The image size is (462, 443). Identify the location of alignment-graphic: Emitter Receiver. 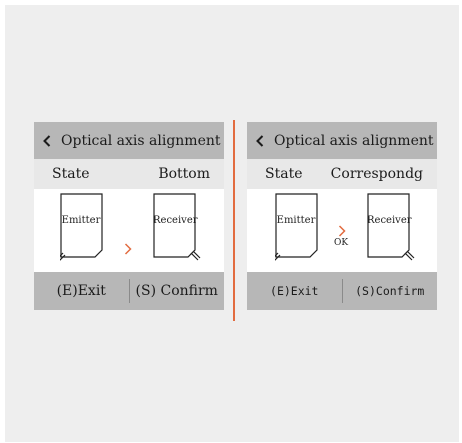
(129, 230).